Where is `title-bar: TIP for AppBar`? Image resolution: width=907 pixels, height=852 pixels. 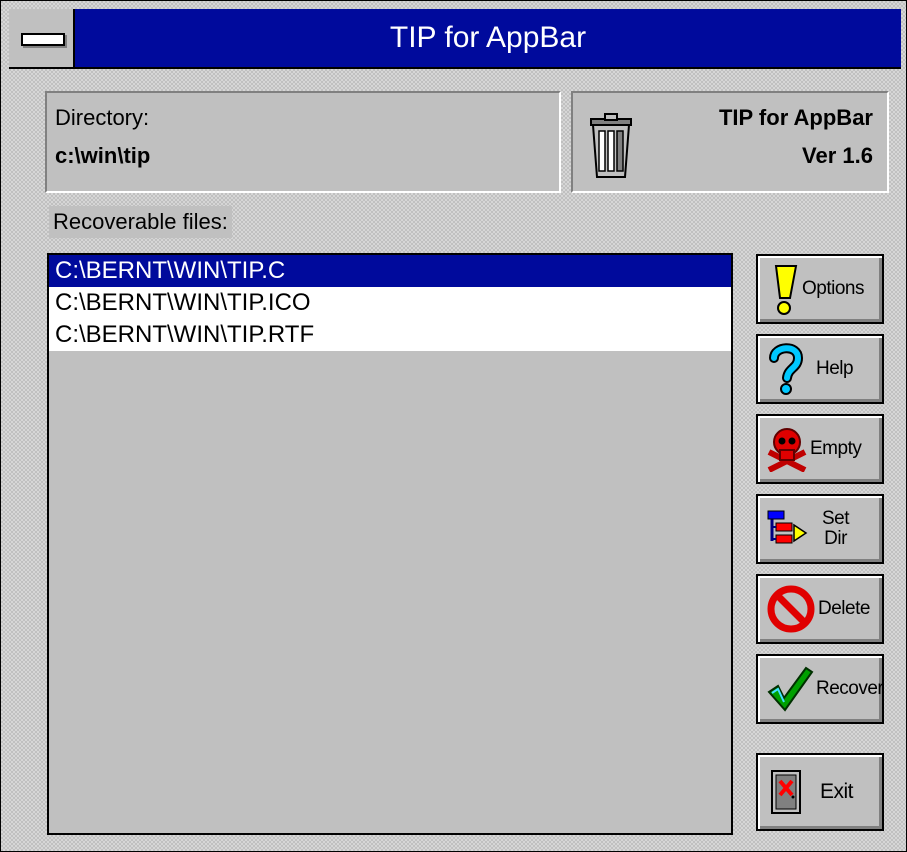
title-bar: TIP for AppBar is located at coordinates (455, 39).